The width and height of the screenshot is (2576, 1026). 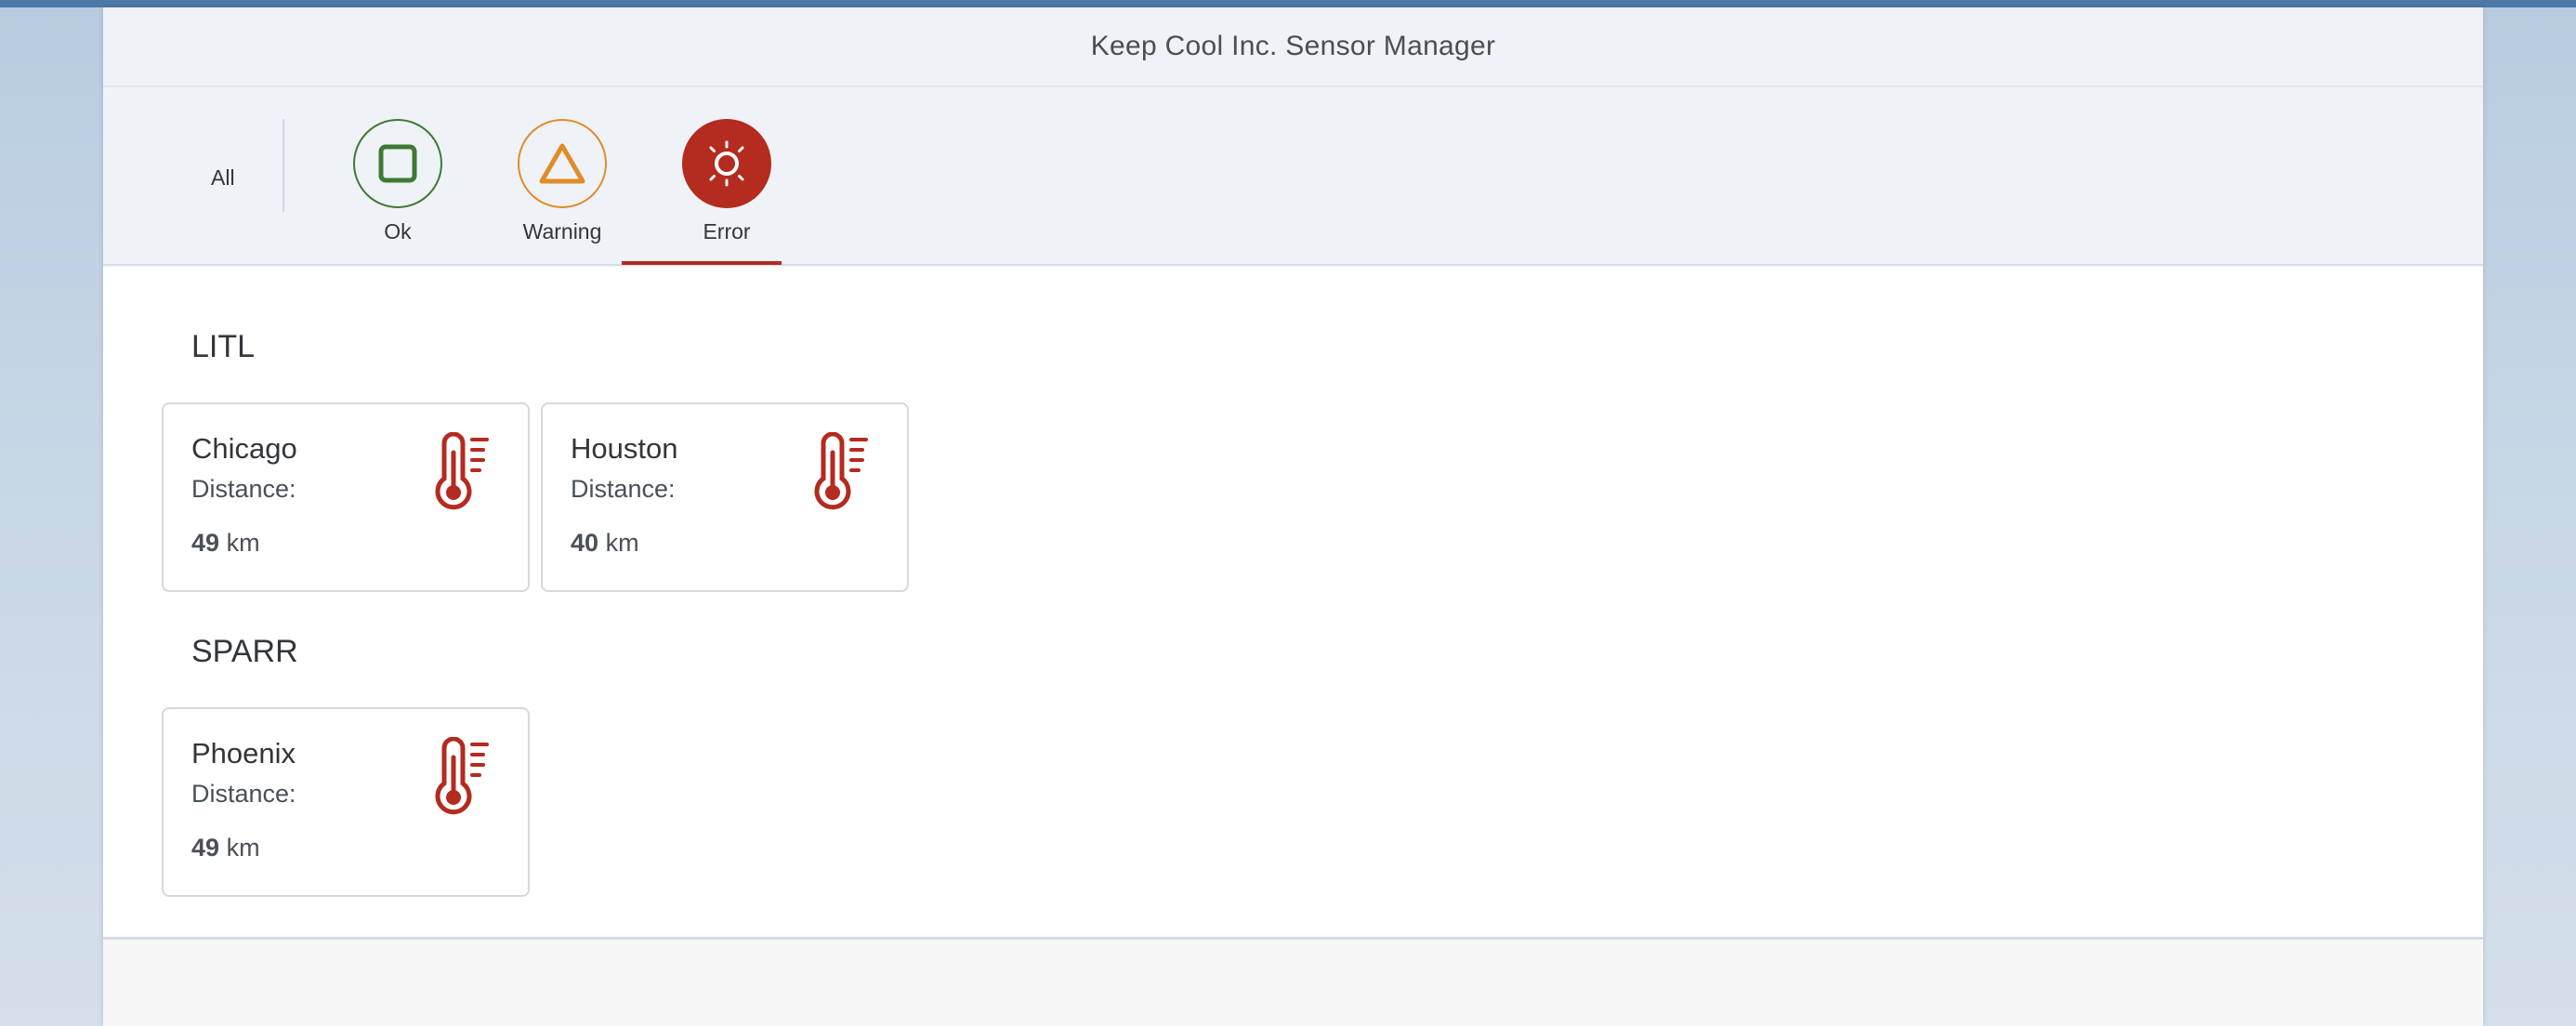 I want to click on warning-circle, so click(x=562, y=163).